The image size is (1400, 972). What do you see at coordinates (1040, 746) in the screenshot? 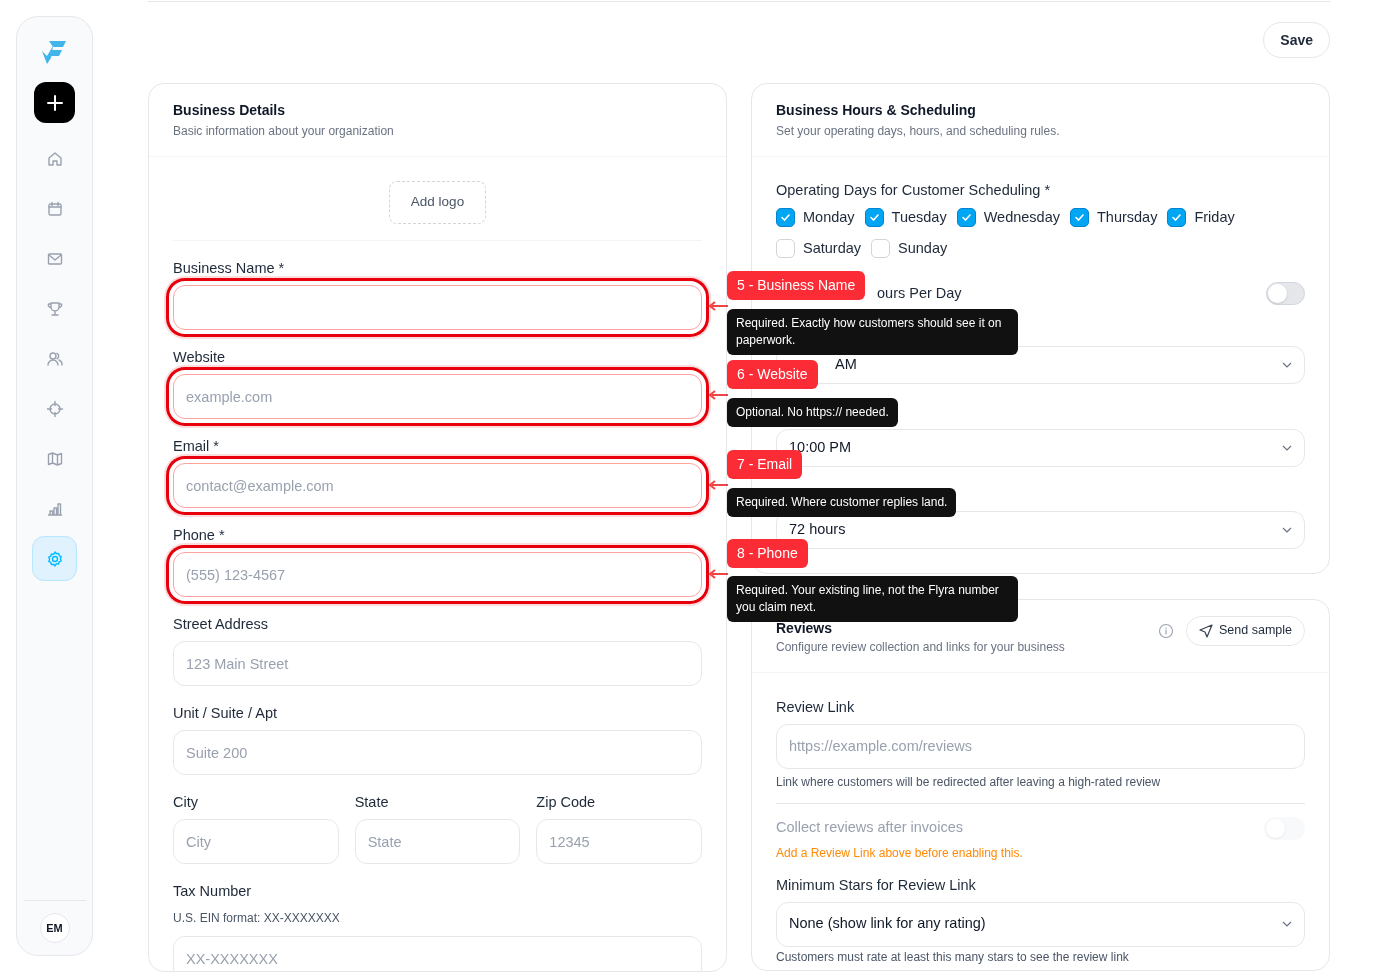
I see `url-field: https://example.com/reviews` at bounding box center [1040, 746].